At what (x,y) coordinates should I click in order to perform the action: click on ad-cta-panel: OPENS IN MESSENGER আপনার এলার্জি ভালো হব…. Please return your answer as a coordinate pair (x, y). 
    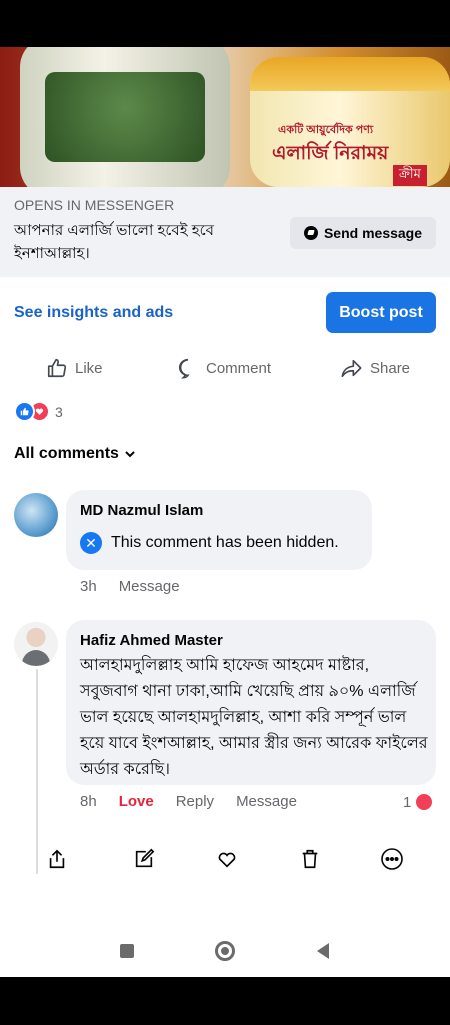
    Looking at the image, I should click on (225, 232).